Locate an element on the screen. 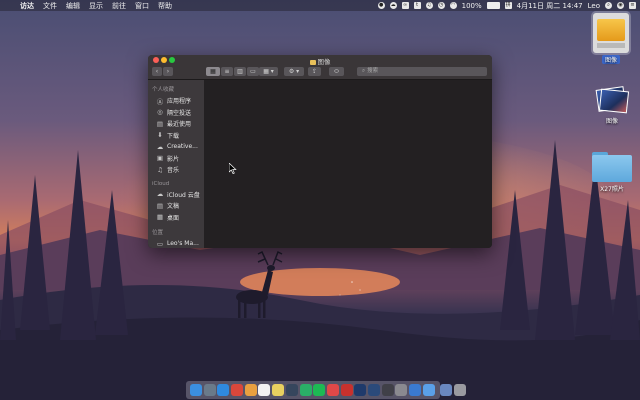 The width and height of the screenshot is (640, 400). icon-view-button: ▦ is located at coordinates (213, 71).